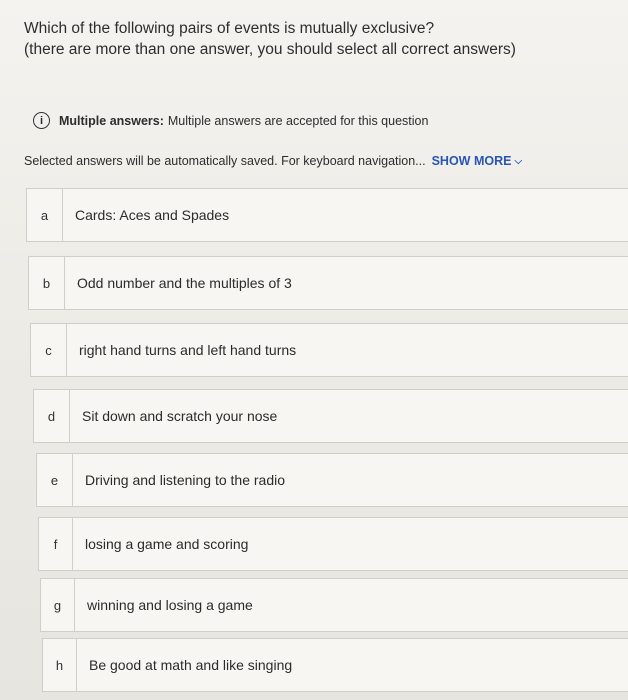  Describe the element at coordinates (327, 215) in the screenshot. I see `option-a: a Cards: Aces and Spades` at that location.